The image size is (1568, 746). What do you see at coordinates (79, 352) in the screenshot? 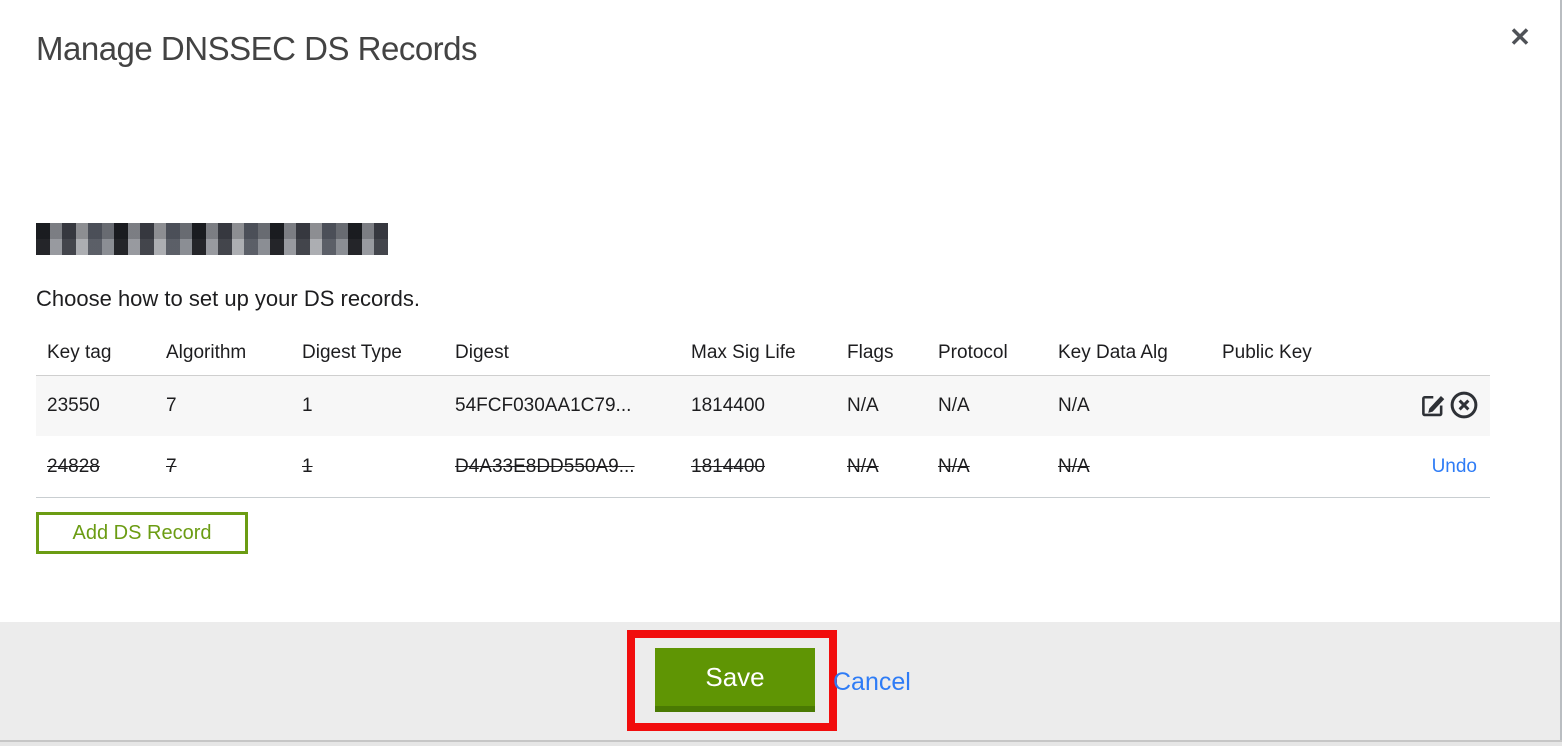
I see `column-header-key-tag: Key tag` at bounding box center [79, 352].